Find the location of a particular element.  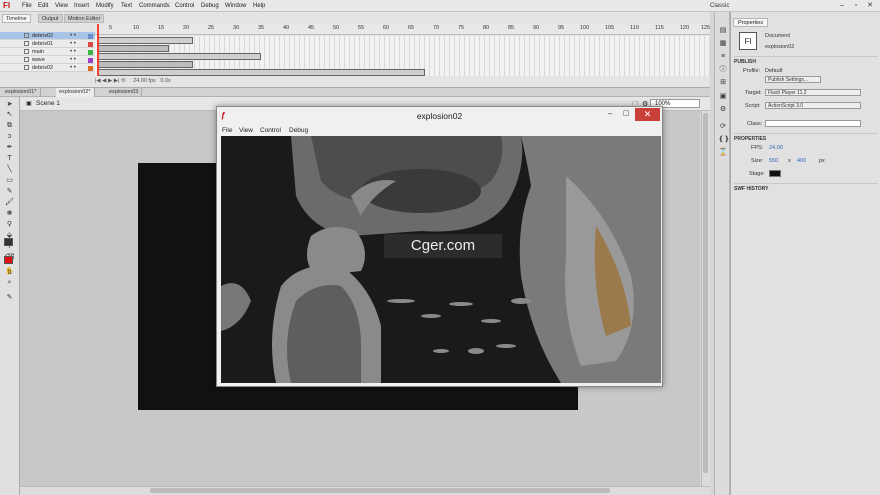

maximize-icon: ▫ is located at coordinates (856, 6).